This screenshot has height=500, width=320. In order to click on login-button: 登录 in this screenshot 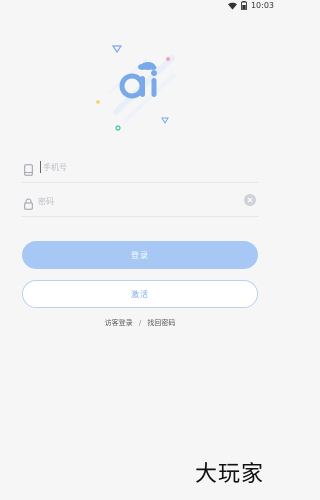, I will do `click(140, 255)`.